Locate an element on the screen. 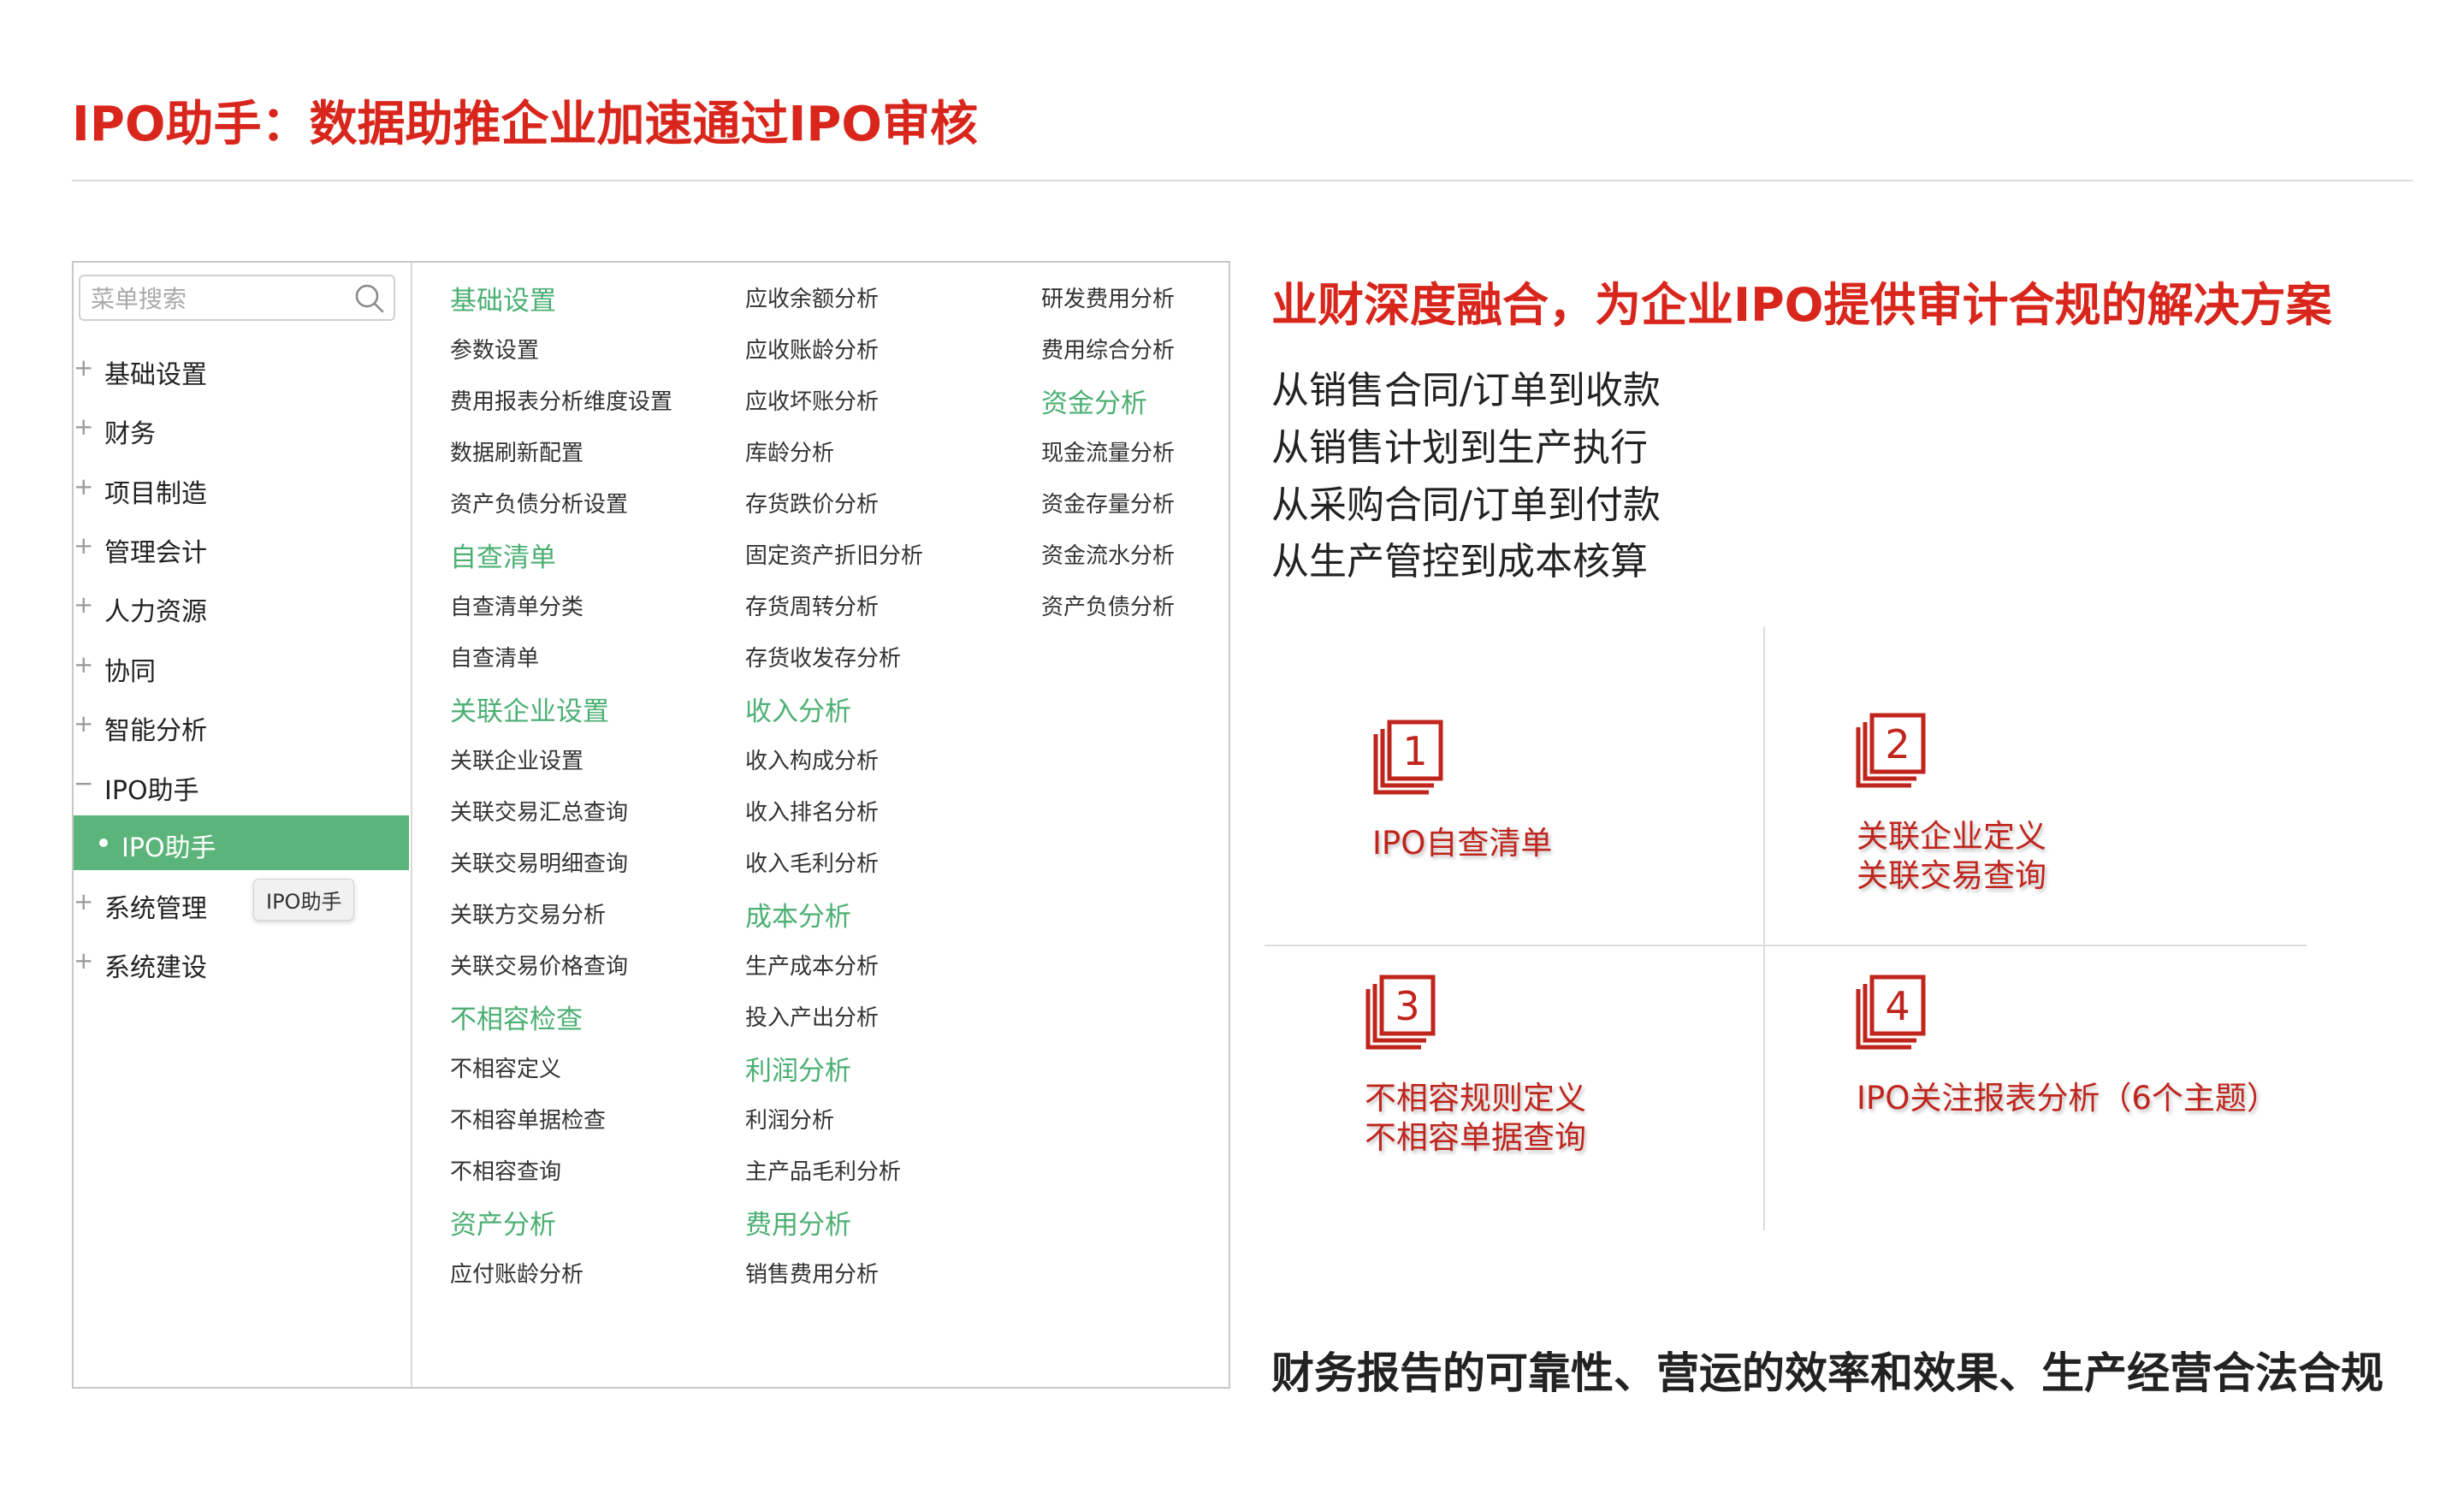 This screenshot has width=2464, height=1499. sidebar-item: + 项目制造 is located at coordinates (241, 489).